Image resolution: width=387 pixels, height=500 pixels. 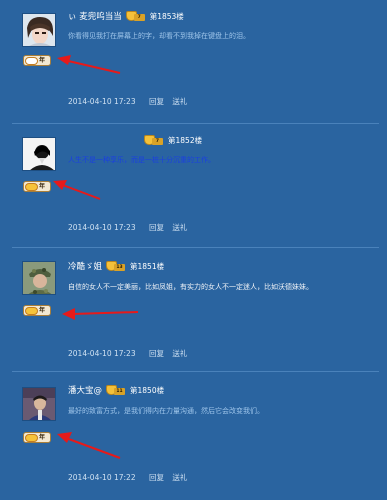 I want to click on floor-number: 第1853楼, so click(x=166, y=16).